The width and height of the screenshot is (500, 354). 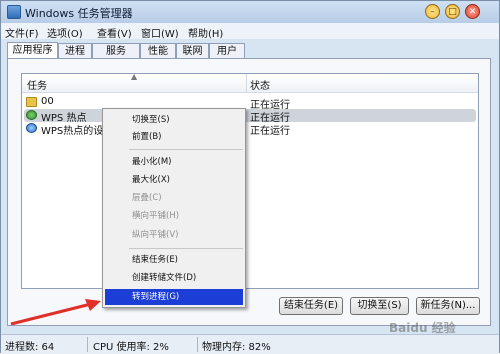 I want to click on minimize-button: –, so click(x=432, y=11).